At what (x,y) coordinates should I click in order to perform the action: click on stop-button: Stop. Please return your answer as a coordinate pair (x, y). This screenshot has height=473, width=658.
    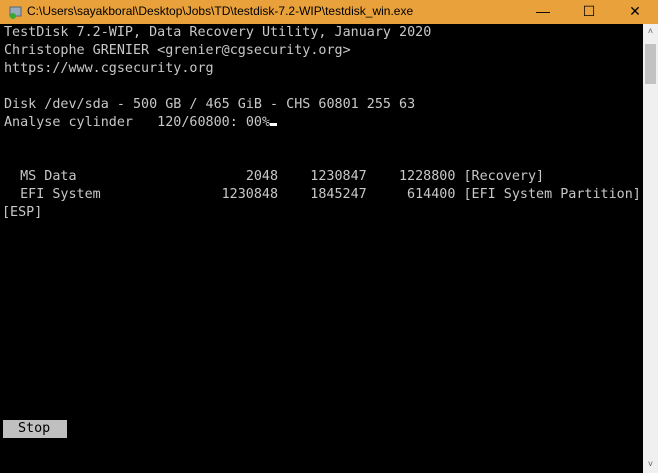
    Looking at the image, I should click on (35, 429).